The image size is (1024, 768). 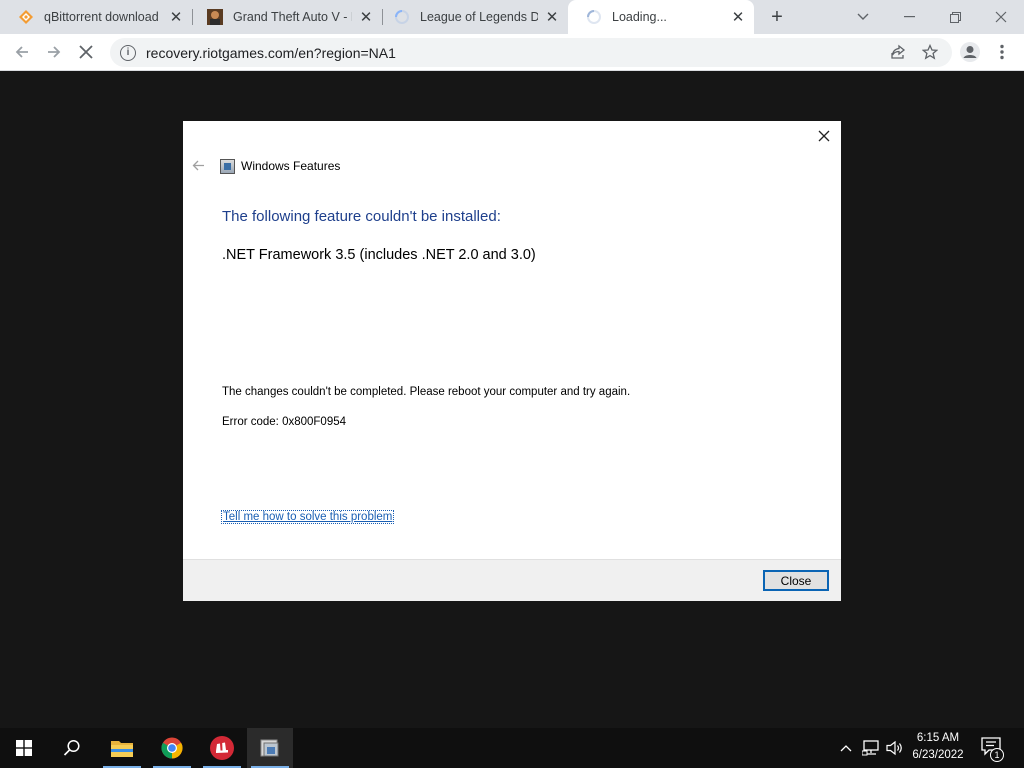 I want to click on notification-count-badge: 1, so click(x=997, y=755).